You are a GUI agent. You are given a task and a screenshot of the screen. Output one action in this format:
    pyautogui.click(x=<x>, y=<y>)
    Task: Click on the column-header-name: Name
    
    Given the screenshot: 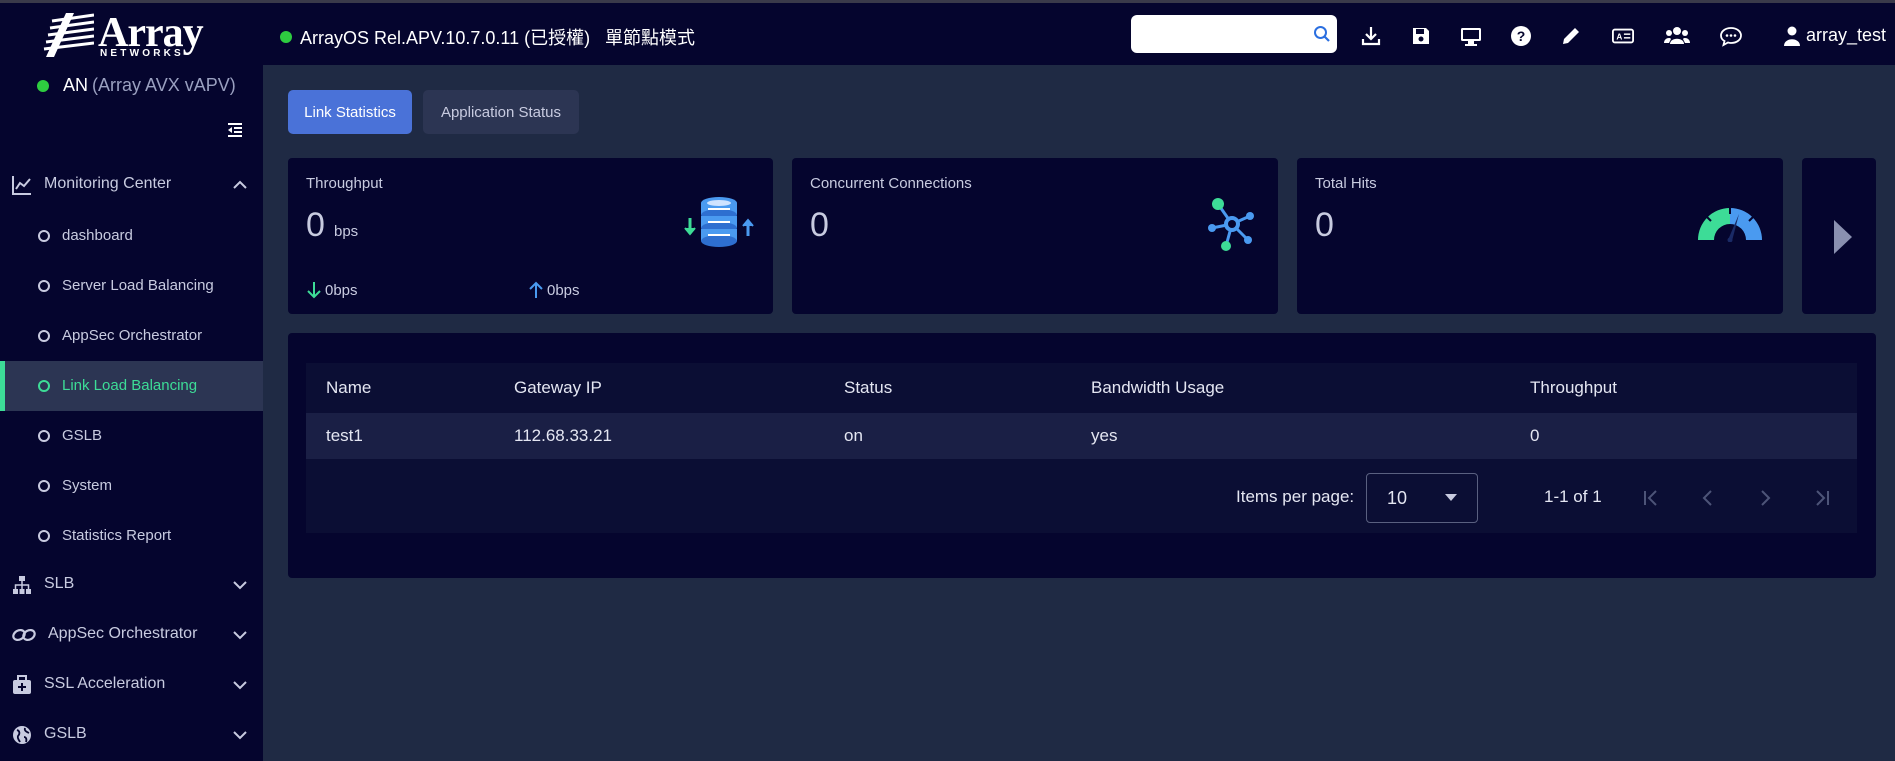 What is the action you would take?
    pyautogui.click(x=348, y=388)
    